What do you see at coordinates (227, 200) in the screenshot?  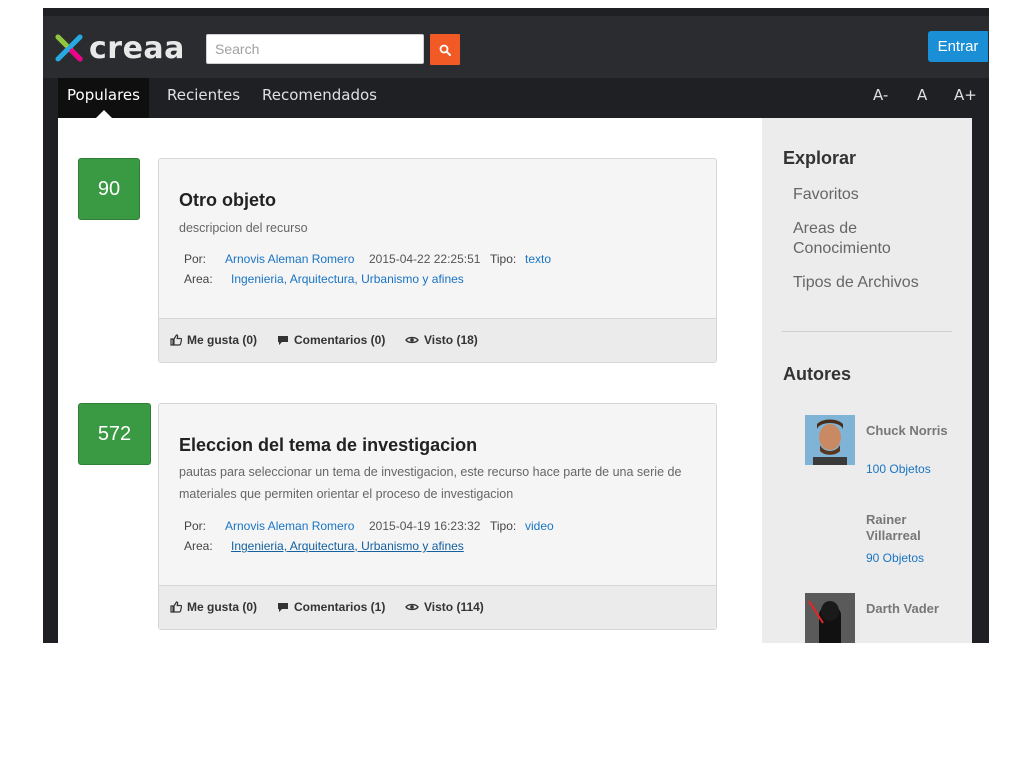 I see `resource-title: Otro objeto` at bounding box center [227, 200].